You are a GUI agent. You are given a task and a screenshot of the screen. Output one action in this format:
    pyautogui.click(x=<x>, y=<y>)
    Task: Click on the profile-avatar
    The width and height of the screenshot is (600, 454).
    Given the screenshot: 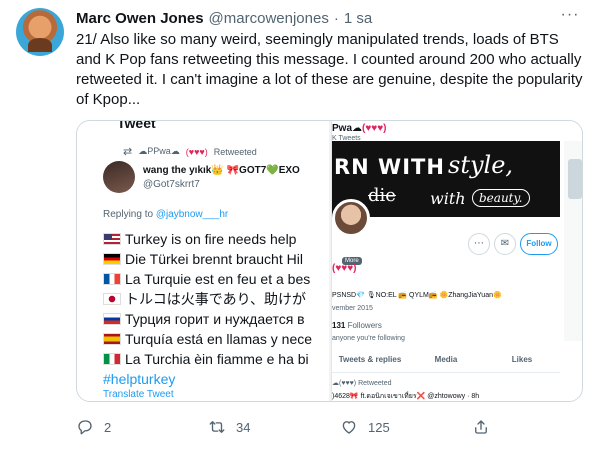 What is the action you would take?
    pyautogui.click(x=351, y=218)
    